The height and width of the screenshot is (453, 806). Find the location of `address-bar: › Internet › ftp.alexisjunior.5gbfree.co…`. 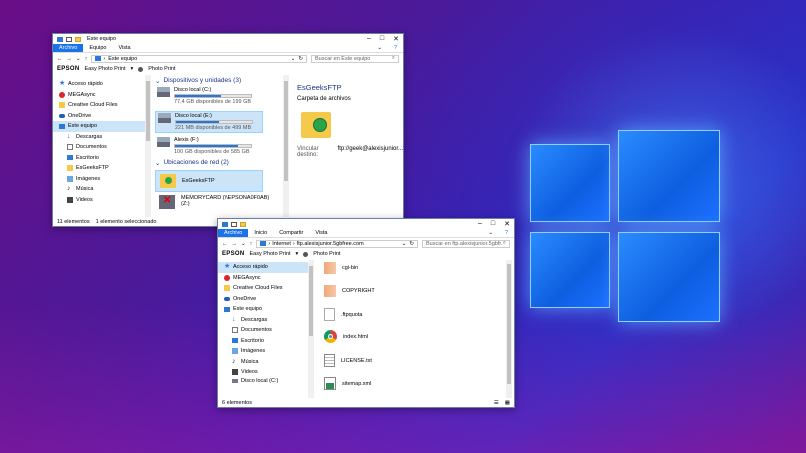

address-bar: › Internet › ftp.alexisjunior.5gbfree.co… is located at coordinates (337, 243).